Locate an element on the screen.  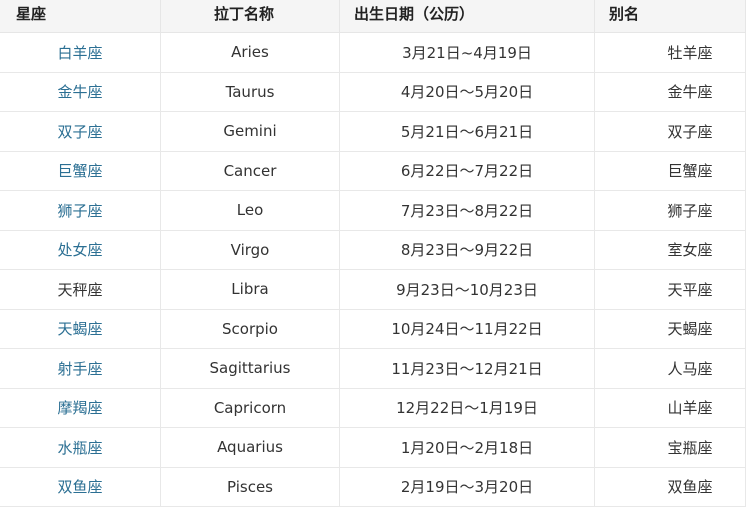
alias-cell: 山羊座 is located at coordinates (670, 407).